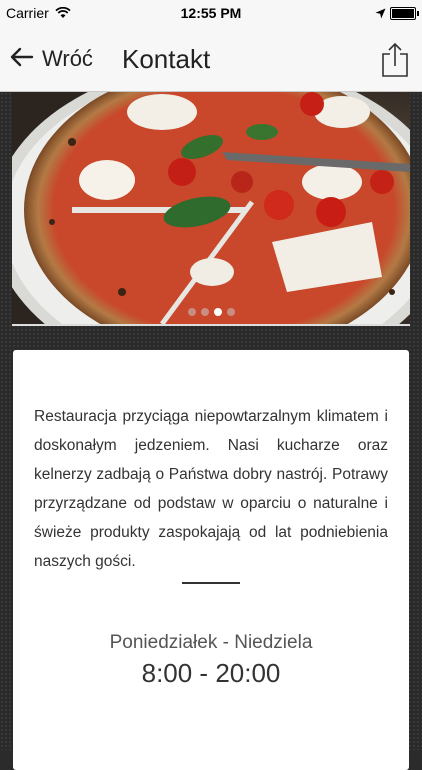 The height and width of the screenshot is (770, 422). I want to click on back-button: Wróć, so click(51, 59).